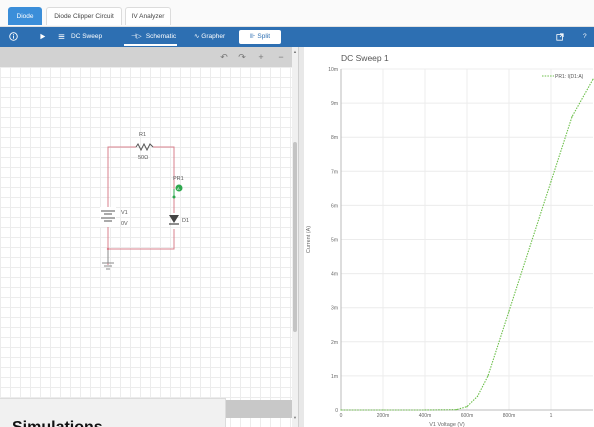  I want to click on y-tick-label: 8m, so click(334, 138).